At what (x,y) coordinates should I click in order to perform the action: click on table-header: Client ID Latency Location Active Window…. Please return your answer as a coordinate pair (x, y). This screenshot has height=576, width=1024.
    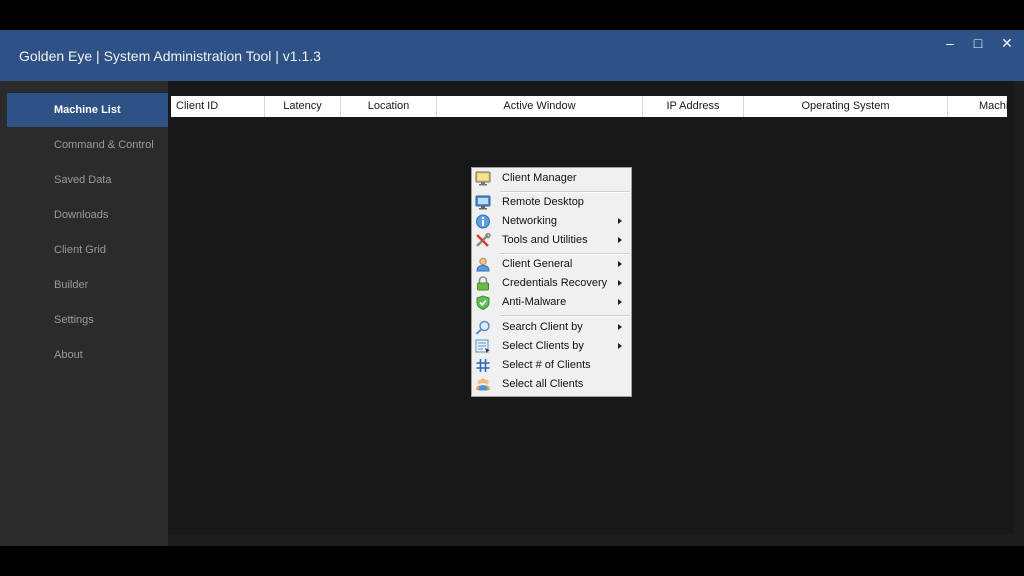
    Looking at the image, I should click on (589, 106).